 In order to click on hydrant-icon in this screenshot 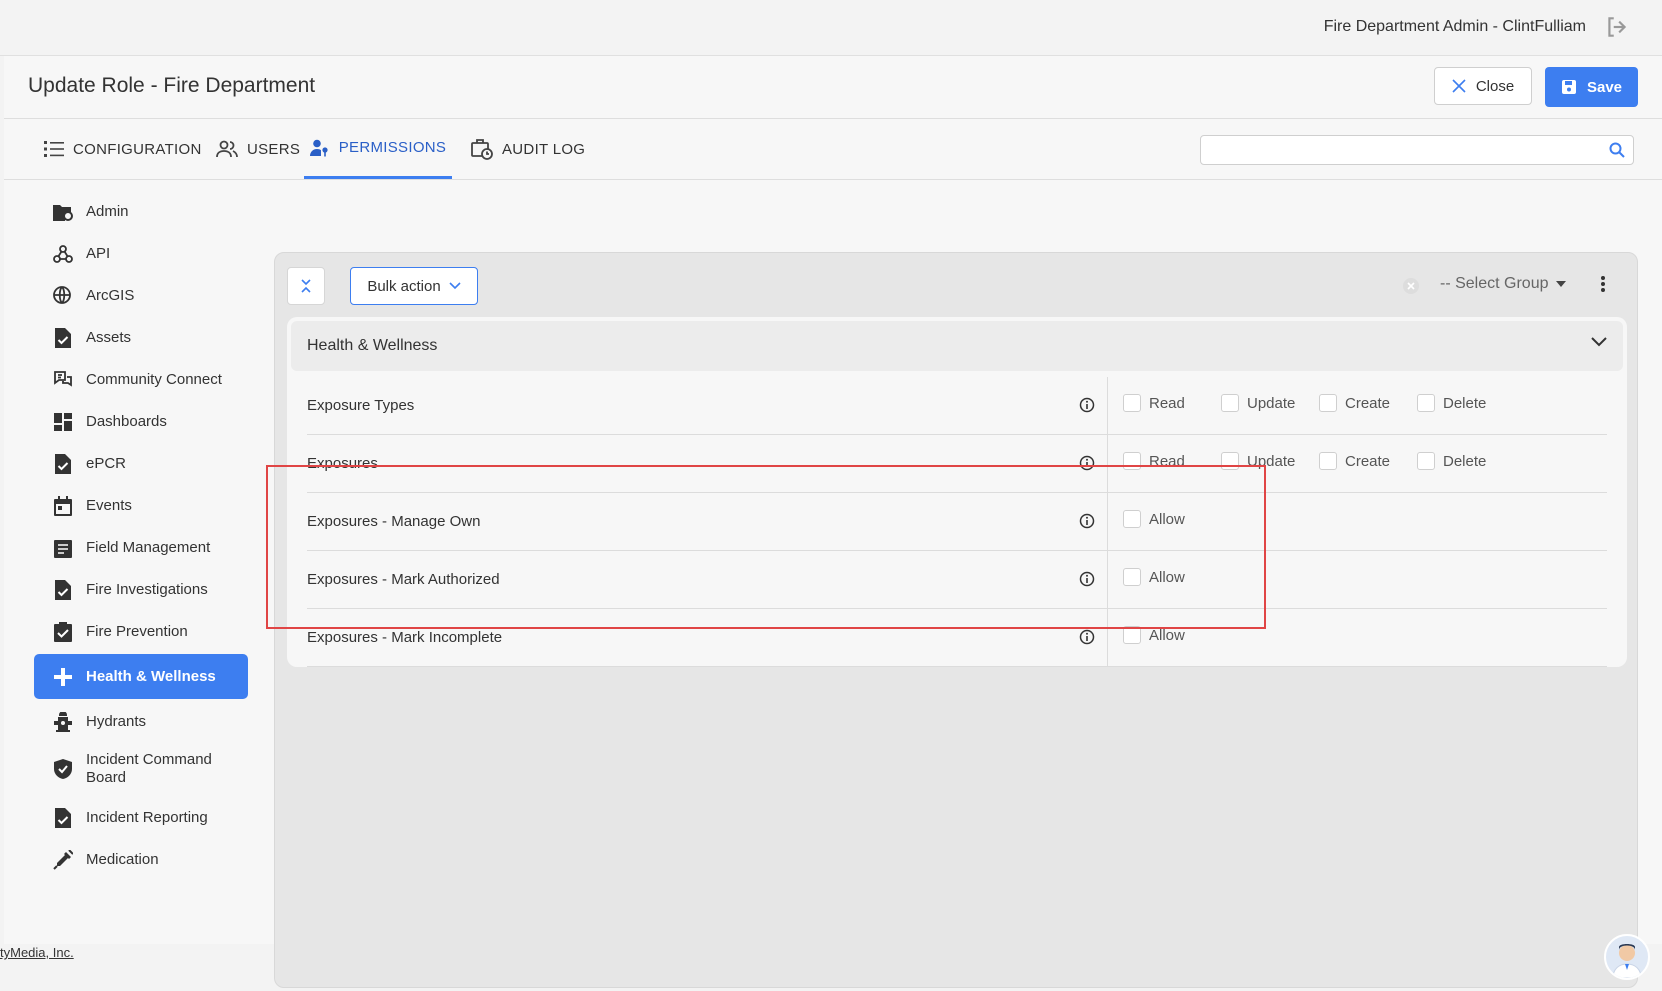, I will do `click(63, 722)`.